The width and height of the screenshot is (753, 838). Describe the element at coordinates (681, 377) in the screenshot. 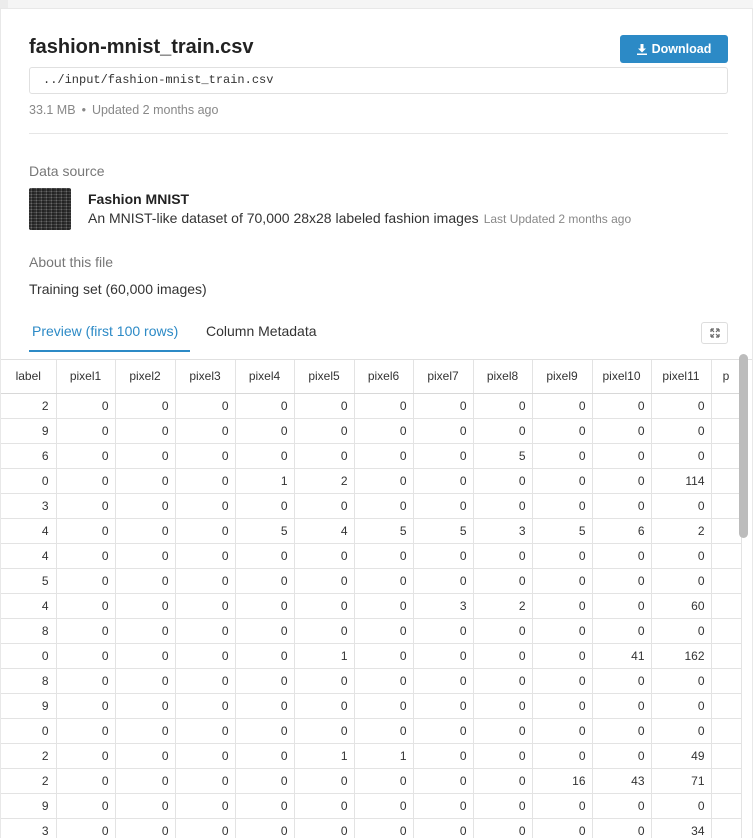

I see `column-header: pixel11` at that location.